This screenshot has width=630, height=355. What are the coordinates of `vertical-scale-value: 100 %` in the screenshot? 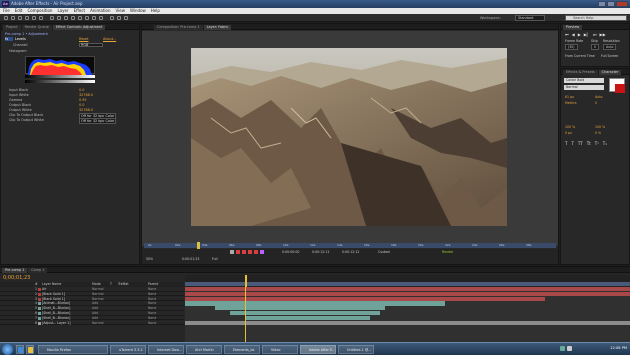 It's located at (570, 127).